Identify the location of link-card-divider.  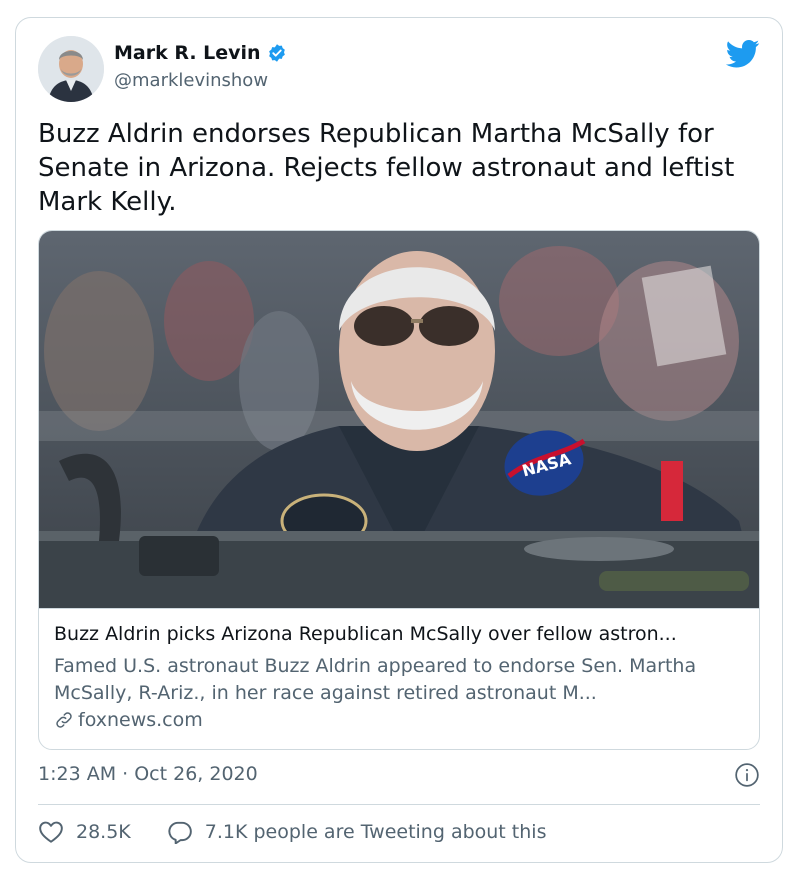
(399, 608).